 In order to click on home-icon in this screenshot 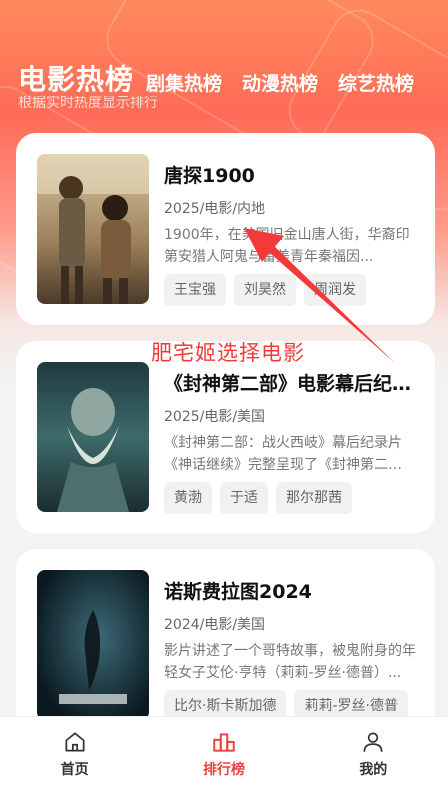, I will do `click(75, 742)`.